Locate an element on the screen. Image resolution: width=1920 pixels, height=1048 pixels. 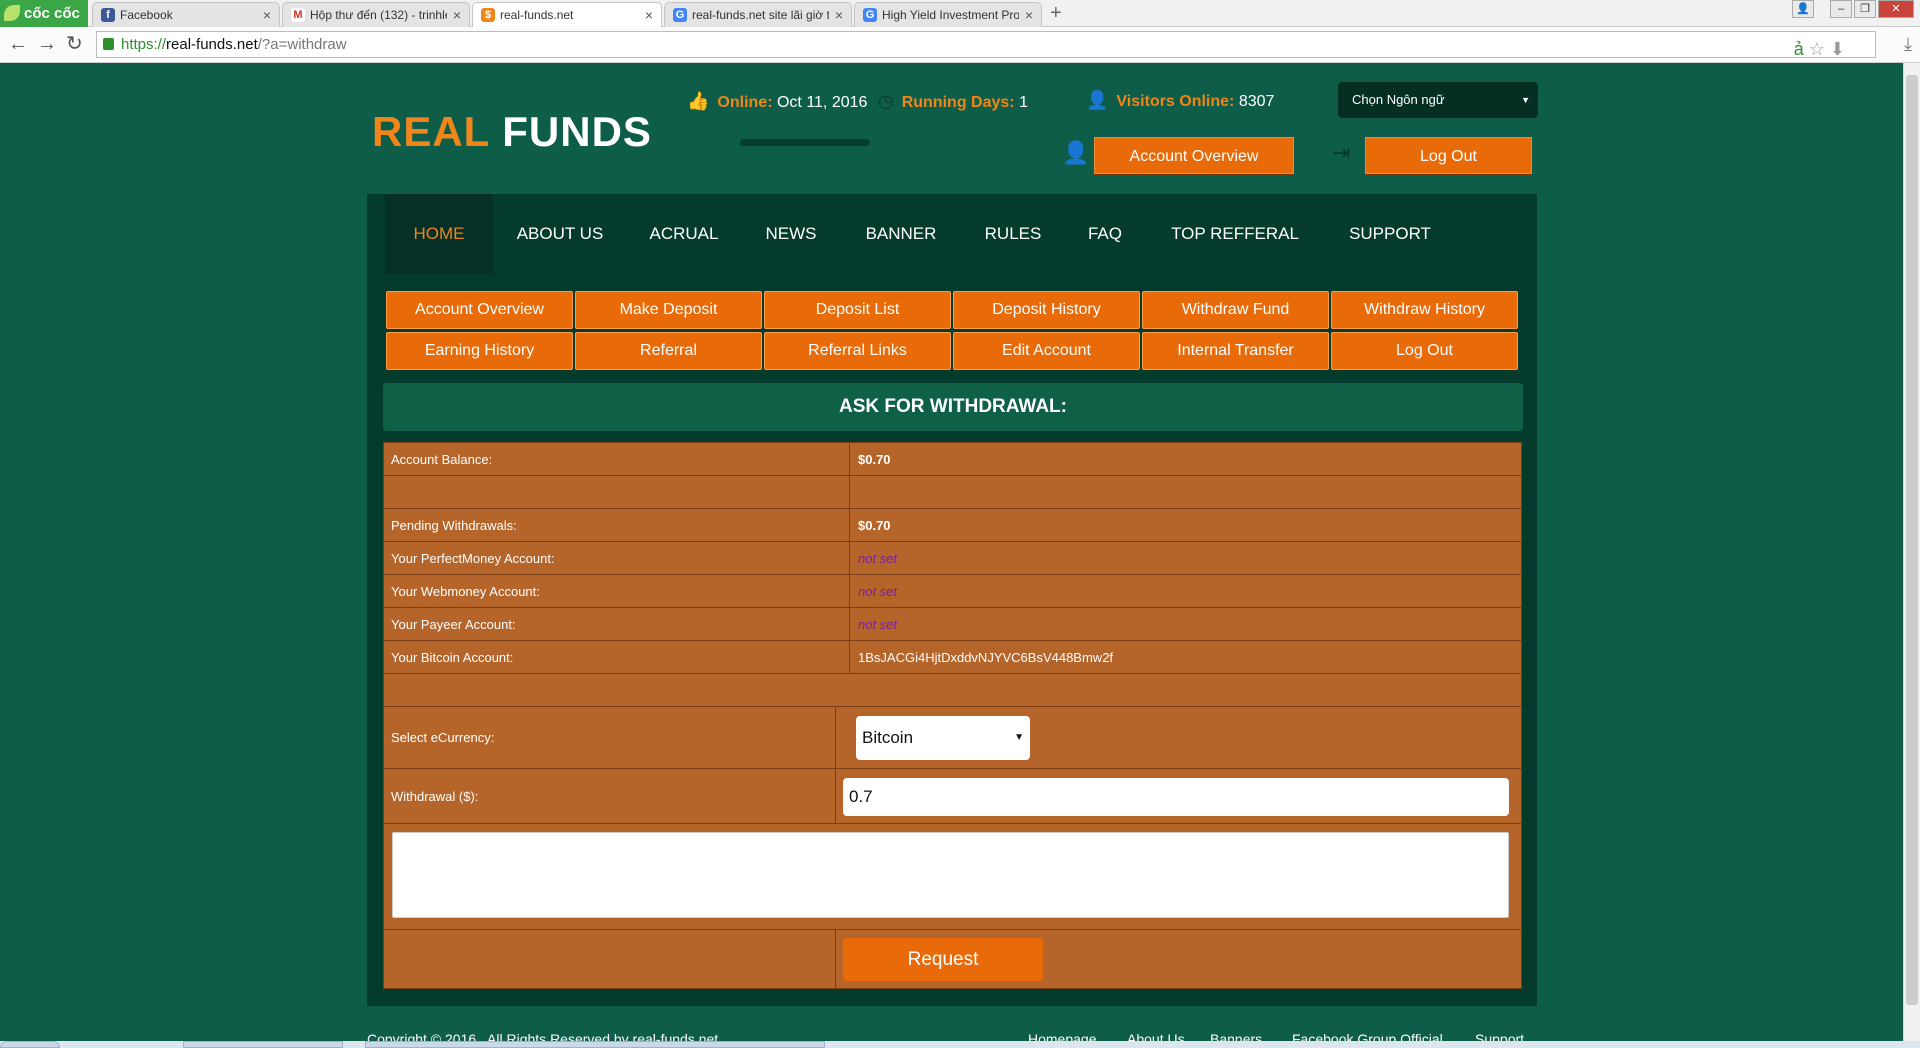
nav-top-refferal: TOP REFFERAL is located at coordinates (1235, 234).